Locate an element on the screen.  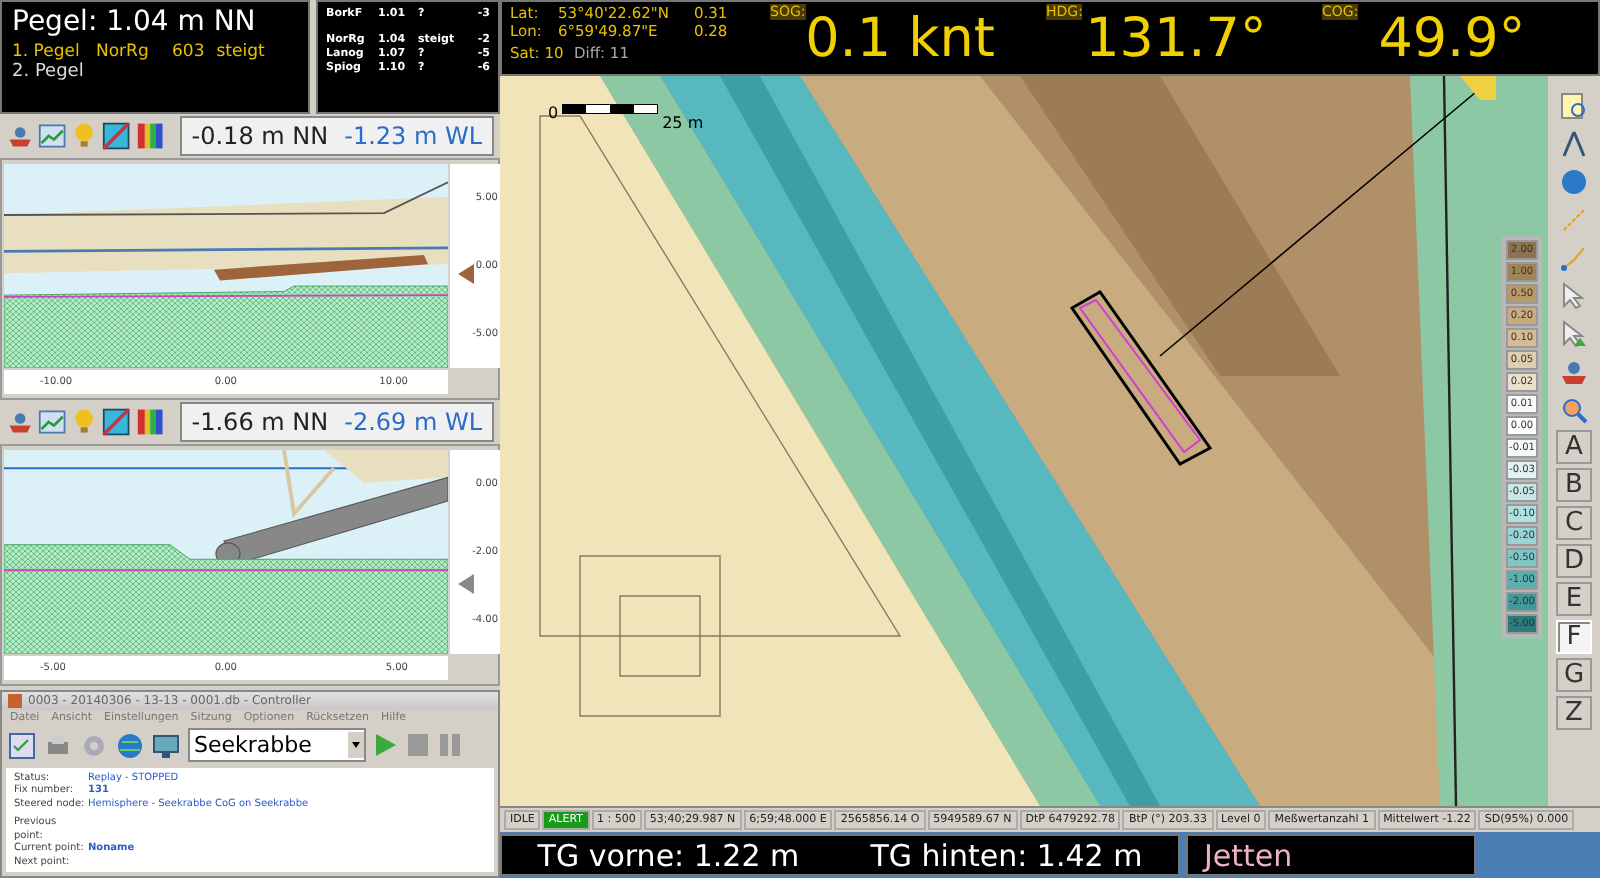
readout-value: 131.7° is located at coordinates (1176, 40).